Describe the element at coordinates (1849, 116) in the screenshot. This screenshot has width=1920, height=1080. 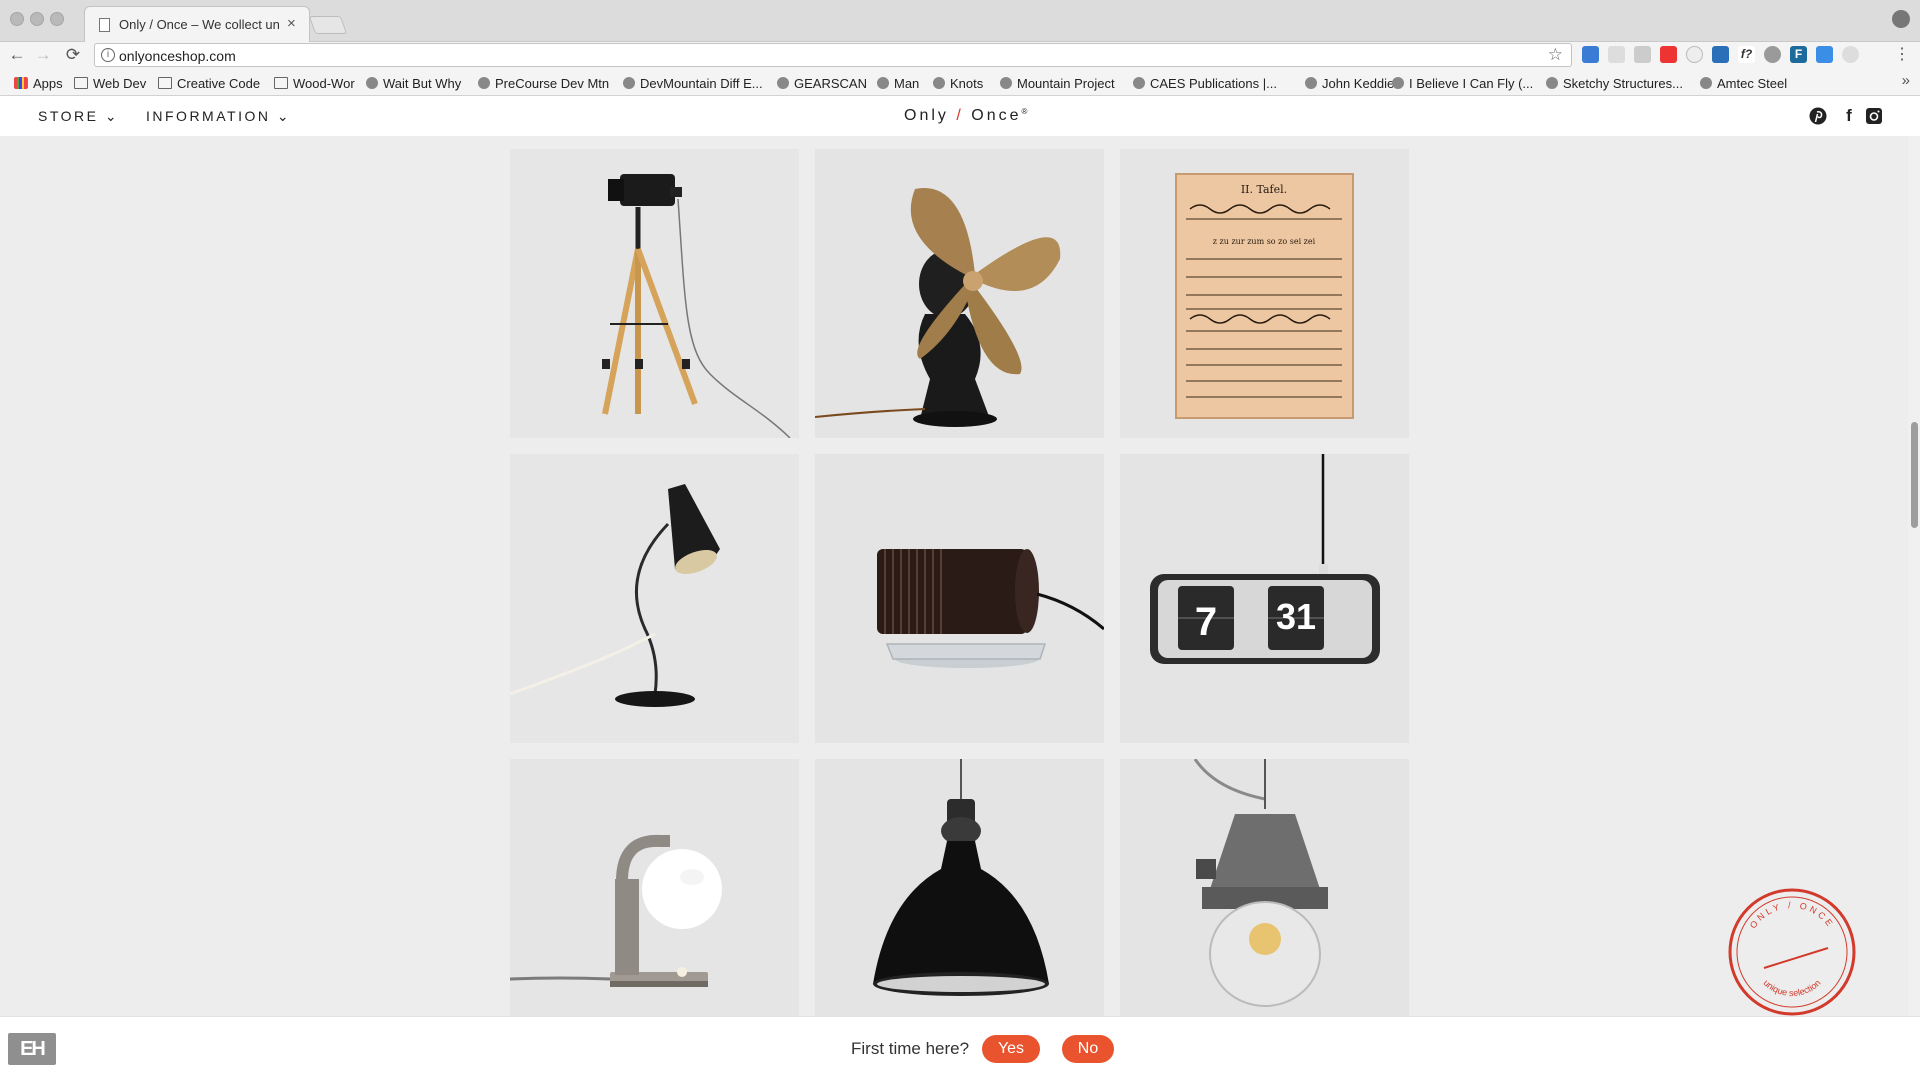
I see `facebook-icon: f` at that location.